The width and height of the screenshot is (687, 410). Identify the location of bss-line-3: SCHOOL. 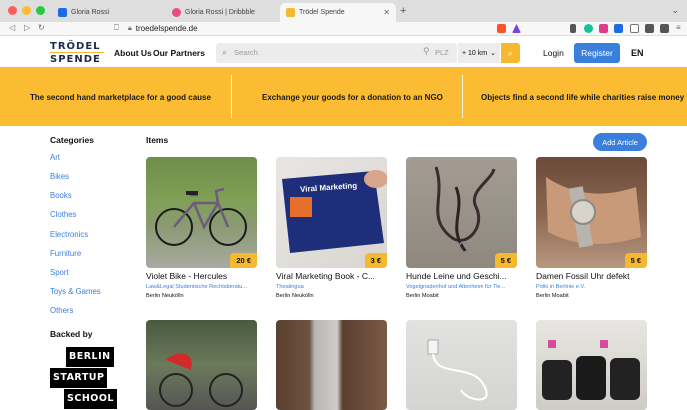
(90, 399).